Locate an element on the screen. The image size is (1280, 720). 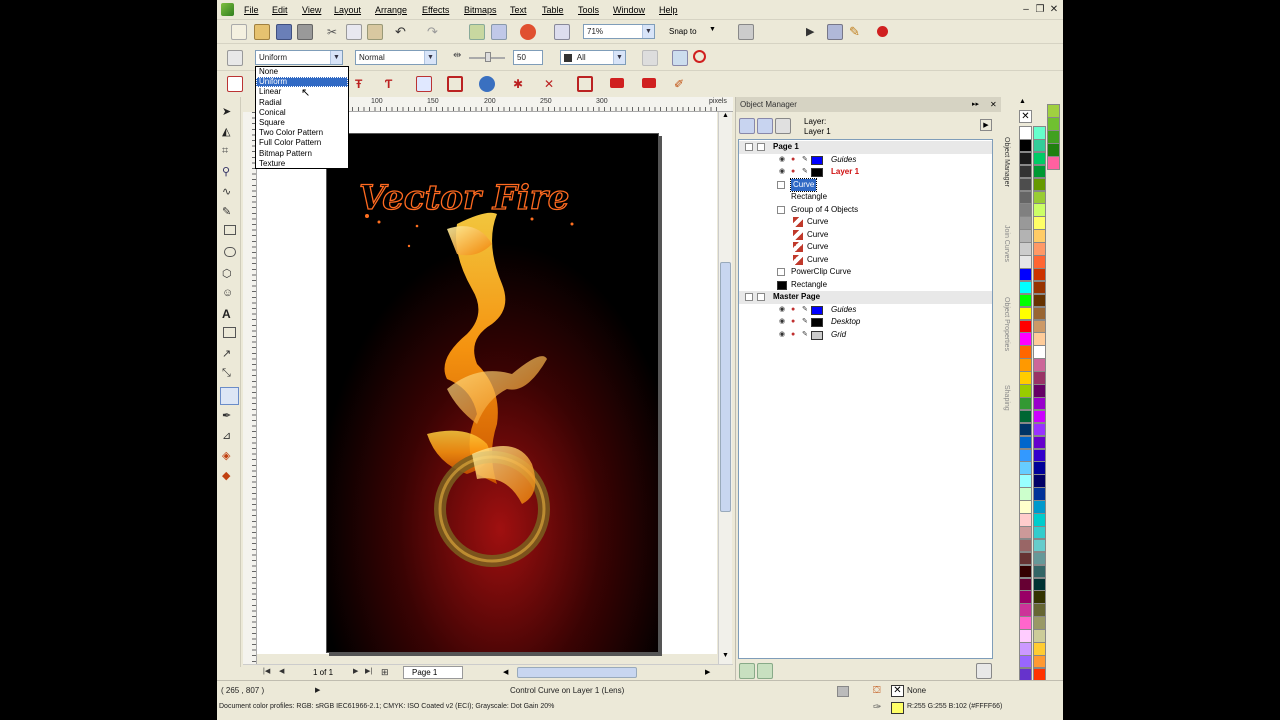
ellipse-tool-icon is located at coordinates (230, 252).